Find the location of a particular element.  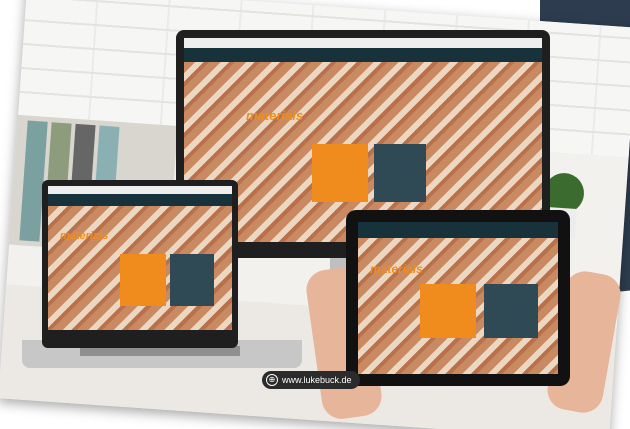

laptop-screen: materials is located at coordinates (140, 258).